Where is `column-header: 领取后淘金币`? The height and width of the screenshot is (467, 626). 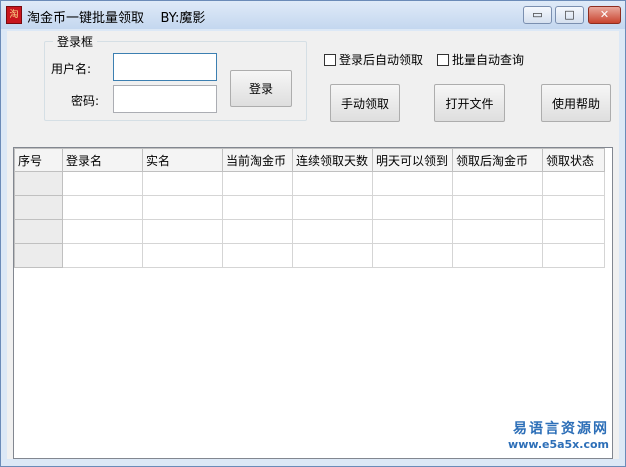 column-header: 领取后淘金币 is located at coordinates (497, 160).